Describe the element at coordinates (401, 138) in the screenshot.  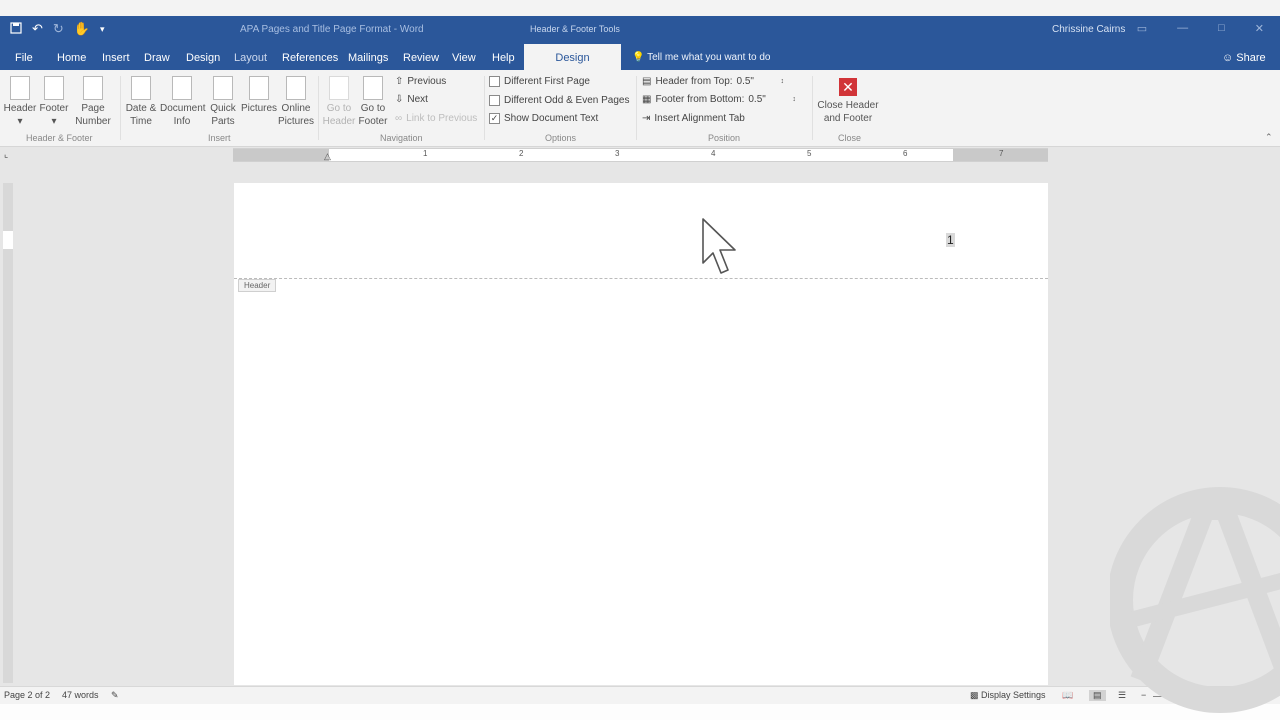
I see `group-navigation: Navigation` at that location.